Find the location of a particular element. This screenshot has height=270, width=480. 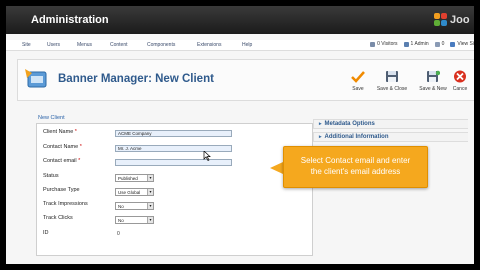

track-impressions-label: Track Impressions is located at coordinates (65, 204).